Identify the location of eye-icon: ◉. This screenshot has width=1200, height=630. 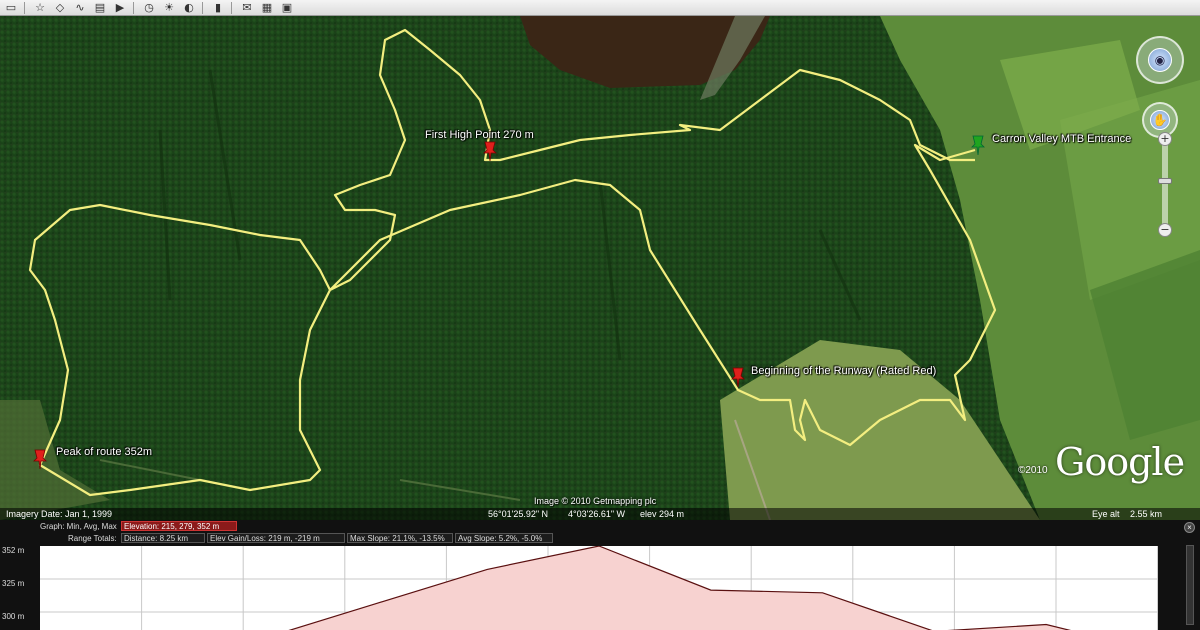
(1160, 60).